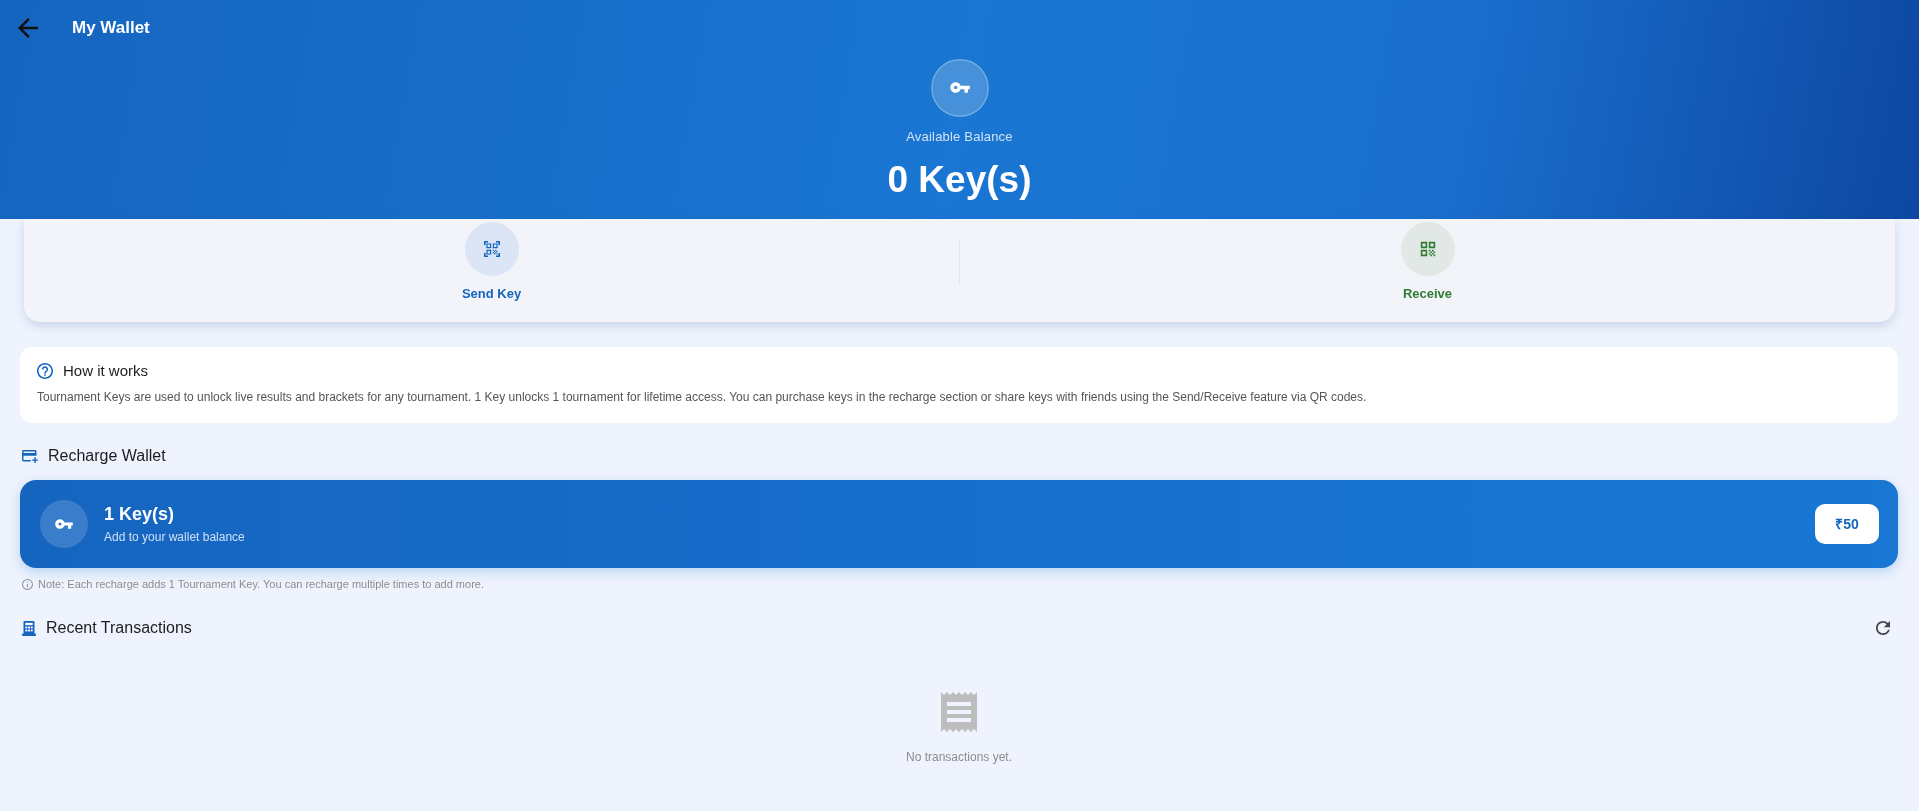  What do you see at coordinates (702, 397) in the screenshot?
I see `info-text: Tournament Keys are used to unlock live results and brackets for any tournament. 1 Key unlocks 1 tournament for lifetime access. You can purchase keys in the recharge section or share keys with friends using the Send/Receive feature via QR codes.` at bounding box center [702, 397].